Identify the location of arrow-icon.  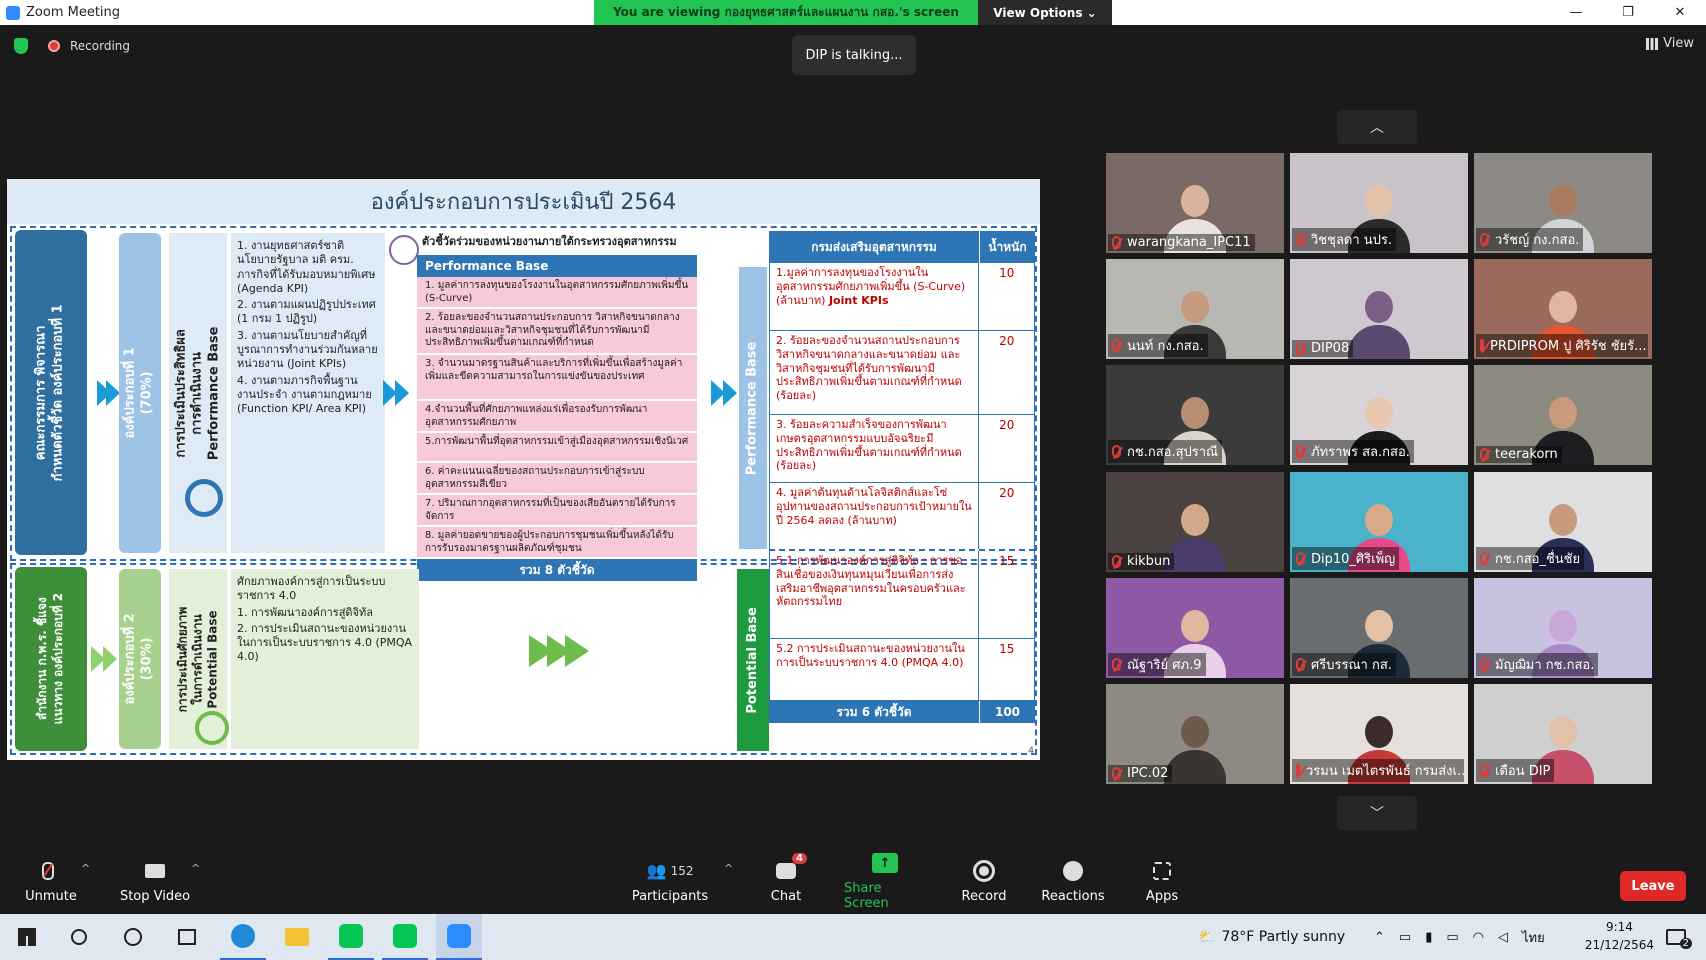
(113, 393).